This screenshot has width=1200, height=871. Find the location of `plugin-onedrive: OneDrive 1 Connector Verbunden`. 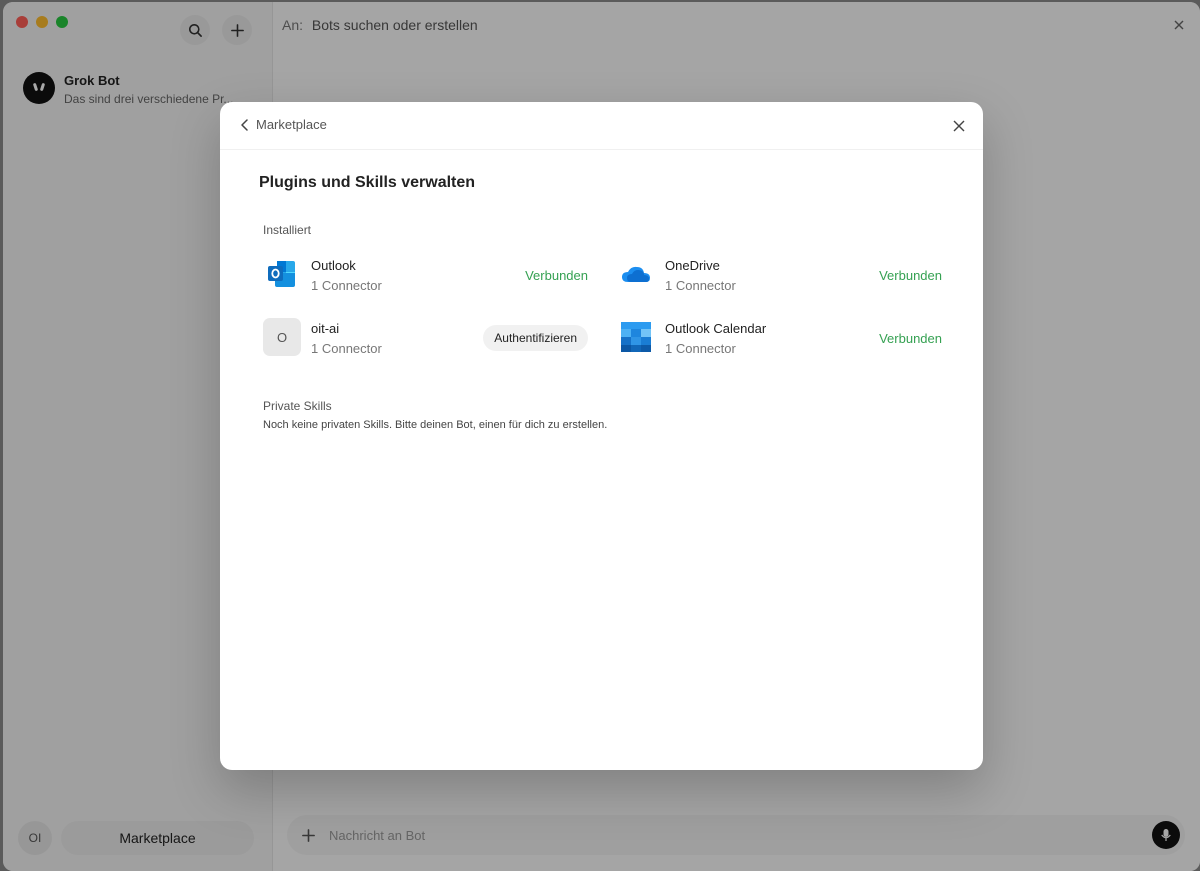

plugin-onedrive: OneDrive 1 Connector Verbunden is located at coordinates (779, 275).